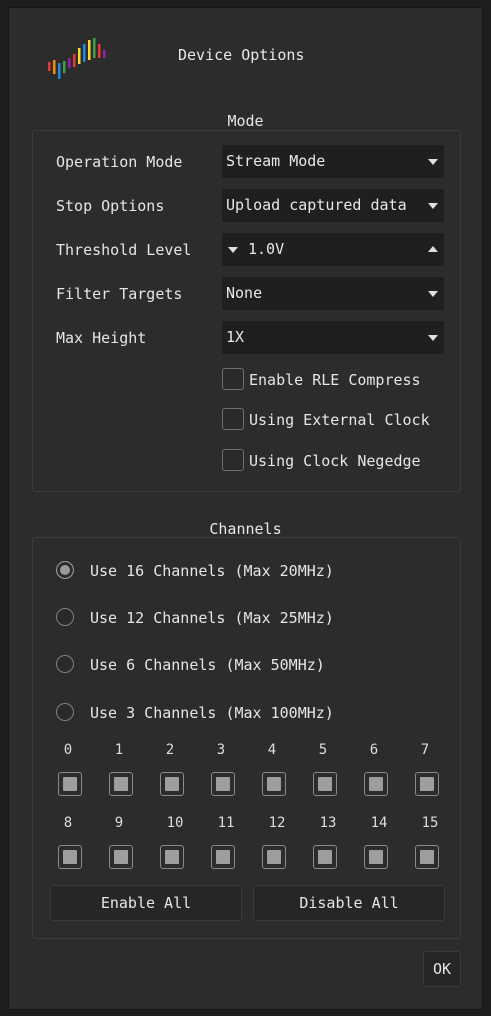  What do you see at coordinates (68, 823) in the screenshot?
I see `channel-number: 8` at bounding box center [68, 823].